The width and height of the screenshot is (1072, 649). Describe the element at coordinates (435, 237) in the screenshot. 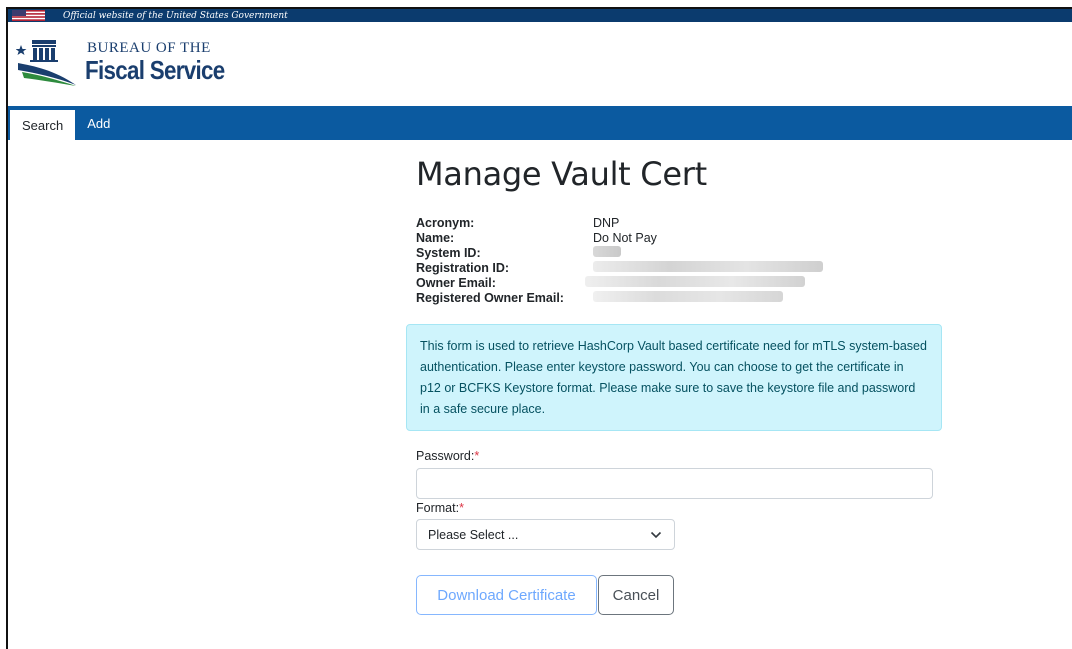

I see `info-label: Name:` at that location.